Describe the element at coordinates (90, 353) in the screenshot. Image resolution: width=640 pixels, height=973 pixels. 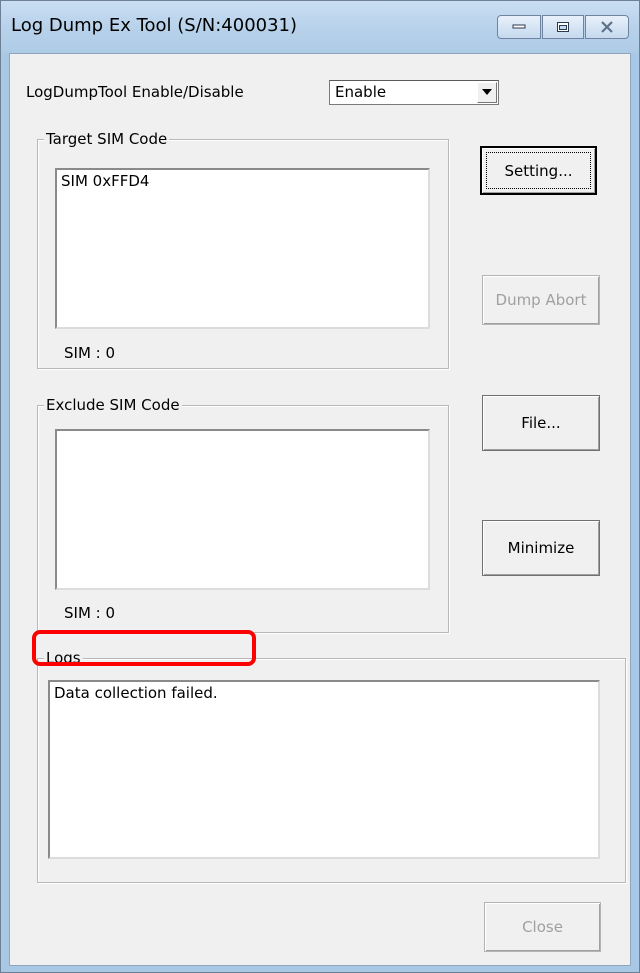
I see `target-sim-count: SIM : 0` at that location.